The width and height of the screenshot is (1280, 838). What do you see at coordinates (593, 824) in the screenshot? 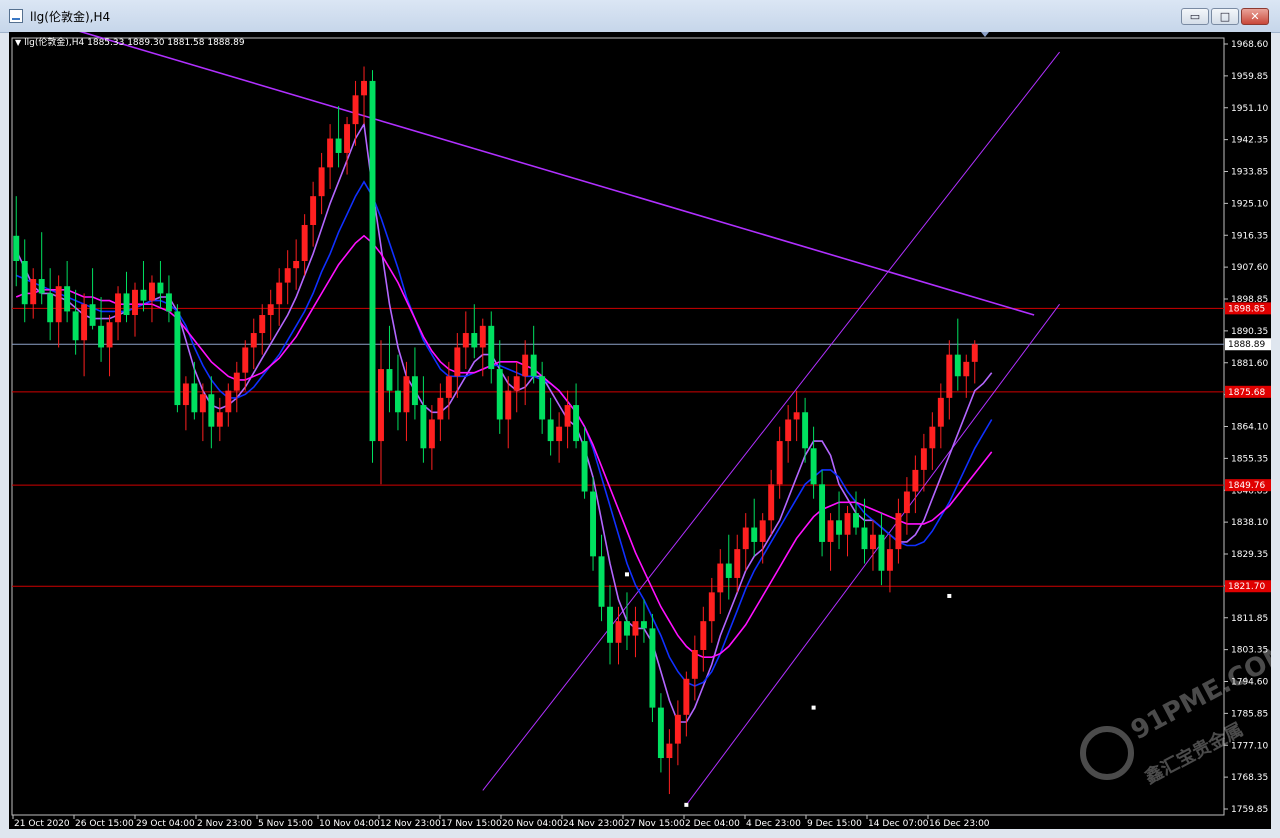
I see `x-tick-label: 24 Nov 23:00` at bounding box center [593, 824].